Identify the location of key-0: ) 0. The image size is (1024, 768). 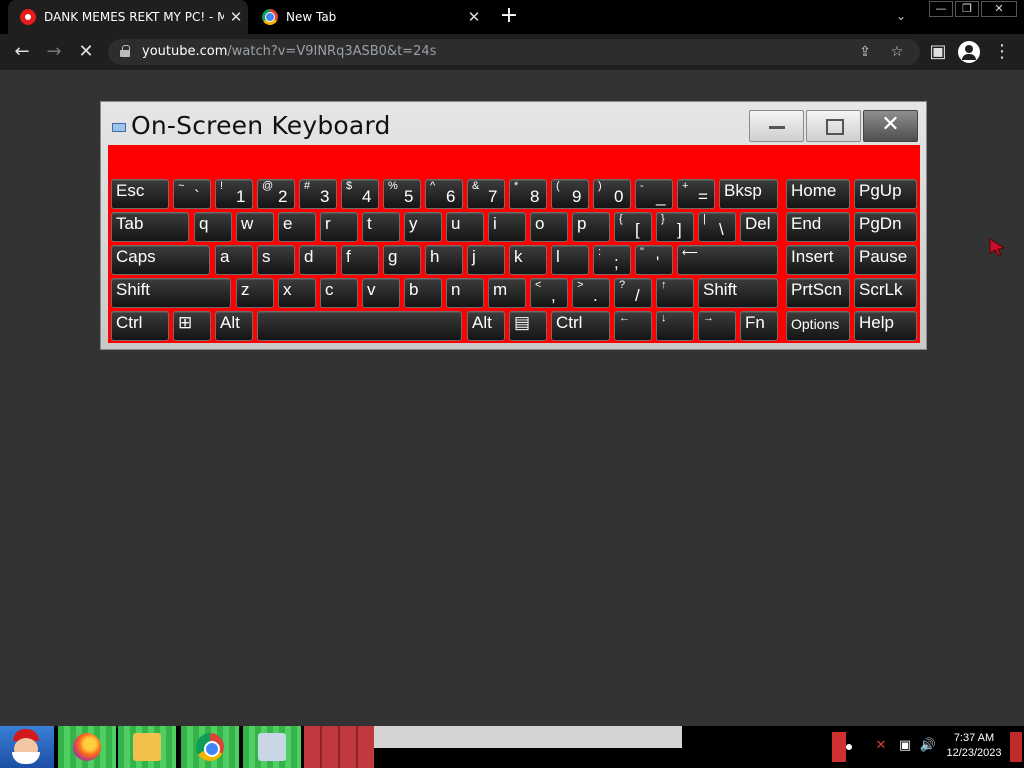
(612, 194).